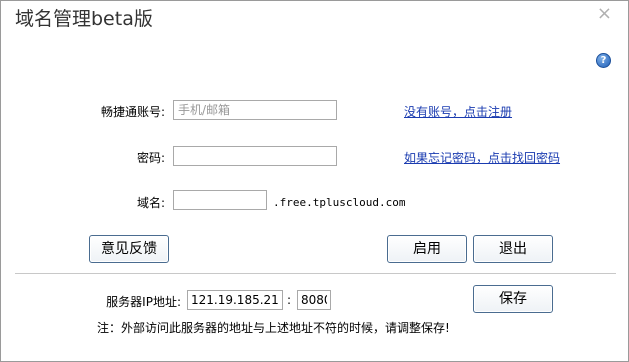 This screenshot has height=362, width=629. What do you see at coordinates (132, 112) in the screenshot?
I see `account-label: 畅捷通账号:` at bounding box center [132, 112].